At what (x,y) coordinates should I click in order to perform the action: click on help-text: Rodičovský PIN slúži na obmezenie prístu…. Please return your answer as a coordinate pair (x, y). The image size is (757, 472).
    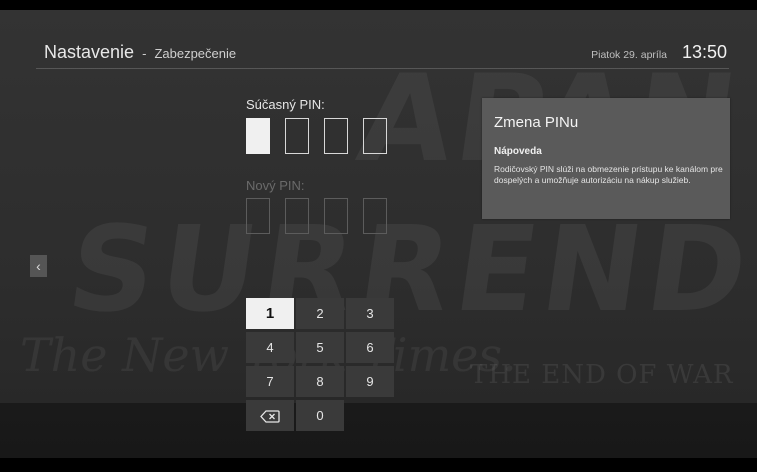
    Looking at the image, I should click on (608, 174).